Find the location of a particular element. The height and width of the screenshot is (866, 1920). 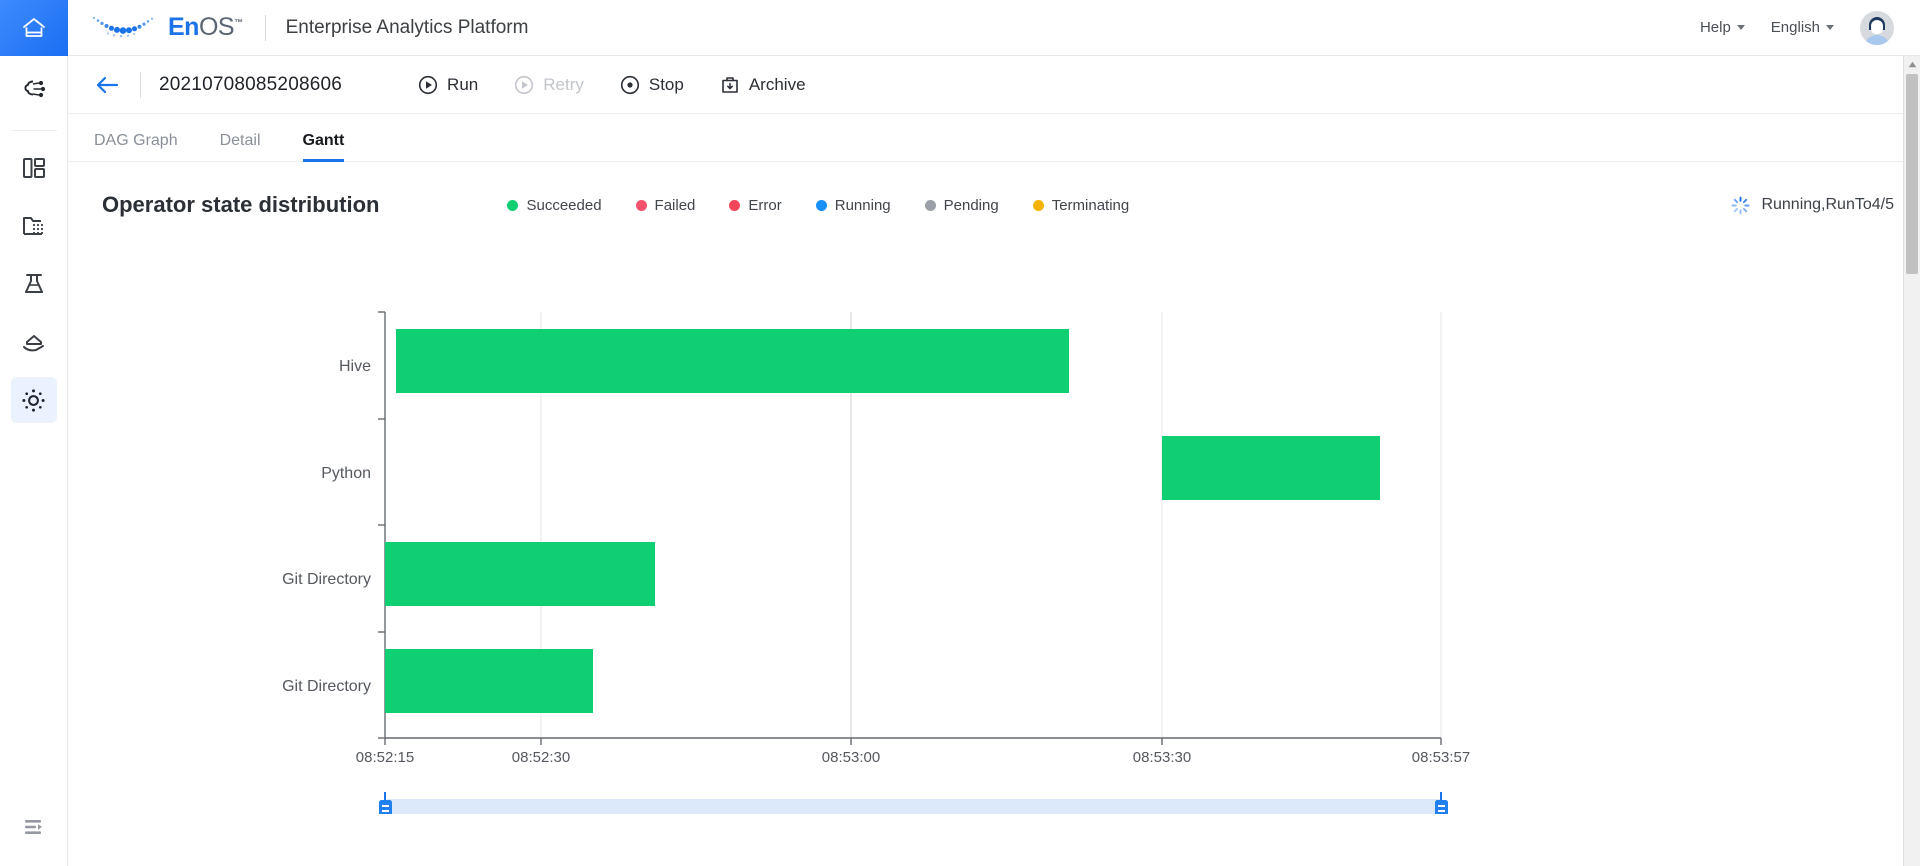

archive-button-label: Archive is located at coordinates (777, 84).